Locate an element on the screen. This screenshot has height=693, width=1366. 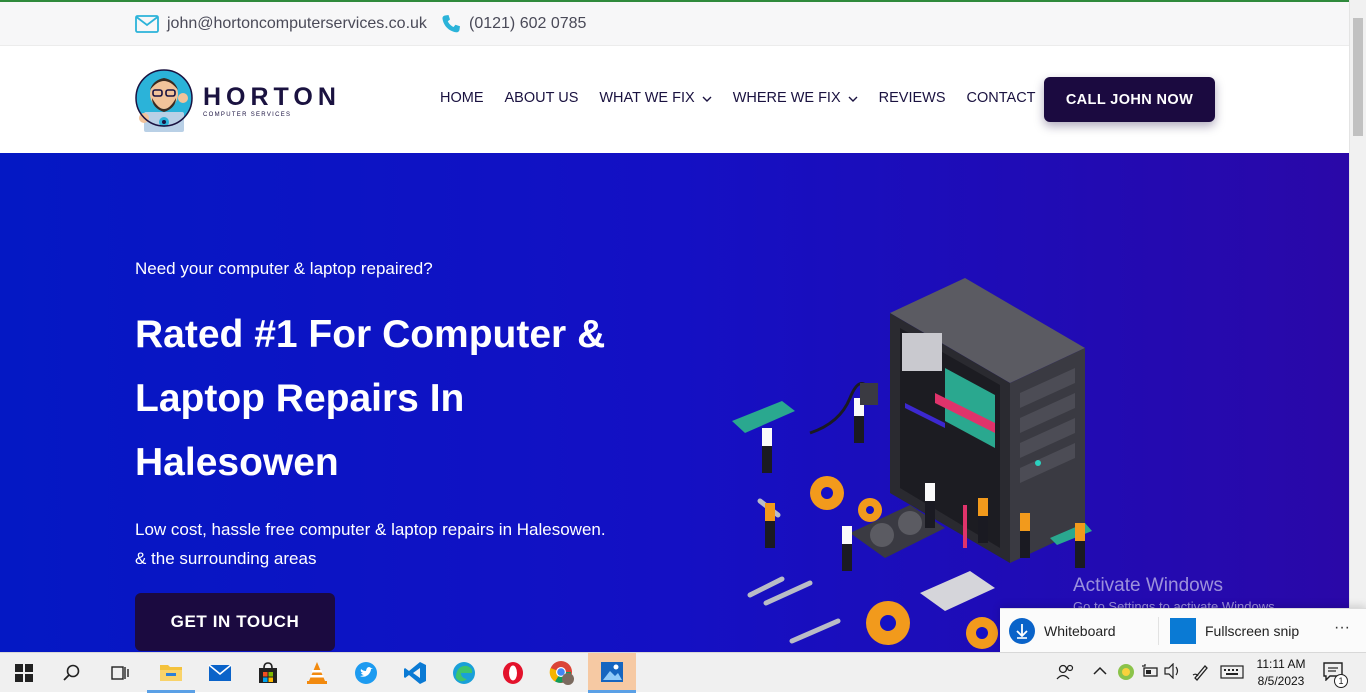
file-explorer-button is located at coordinates (171, 673).